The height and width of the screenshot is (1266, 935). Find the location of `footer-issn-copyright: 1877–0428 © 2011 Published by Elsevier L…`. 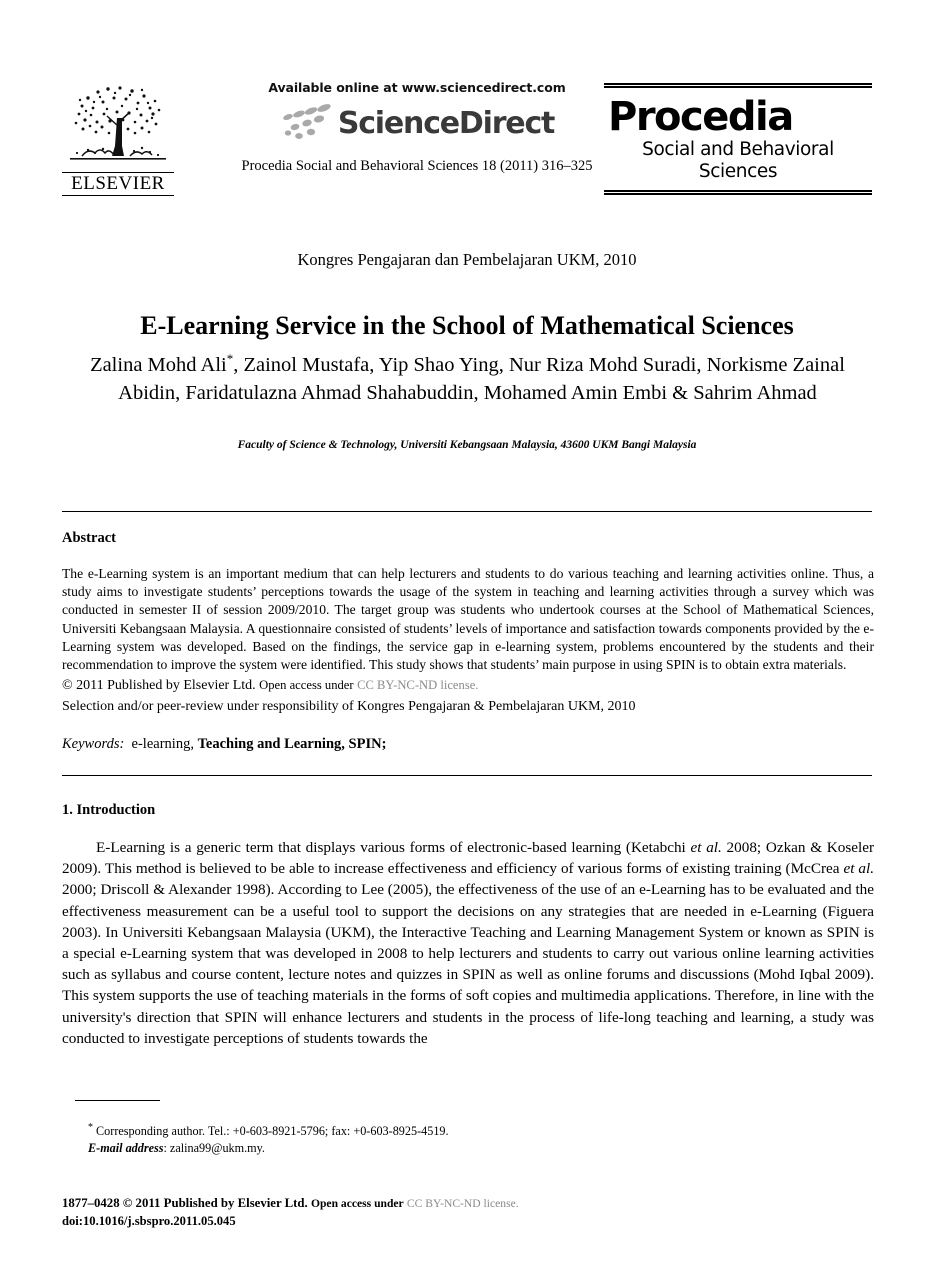

footer-issn-copyright: 1877–0428 © 2011 Published by Elsevier L… is located at coordinates (185, 1203).